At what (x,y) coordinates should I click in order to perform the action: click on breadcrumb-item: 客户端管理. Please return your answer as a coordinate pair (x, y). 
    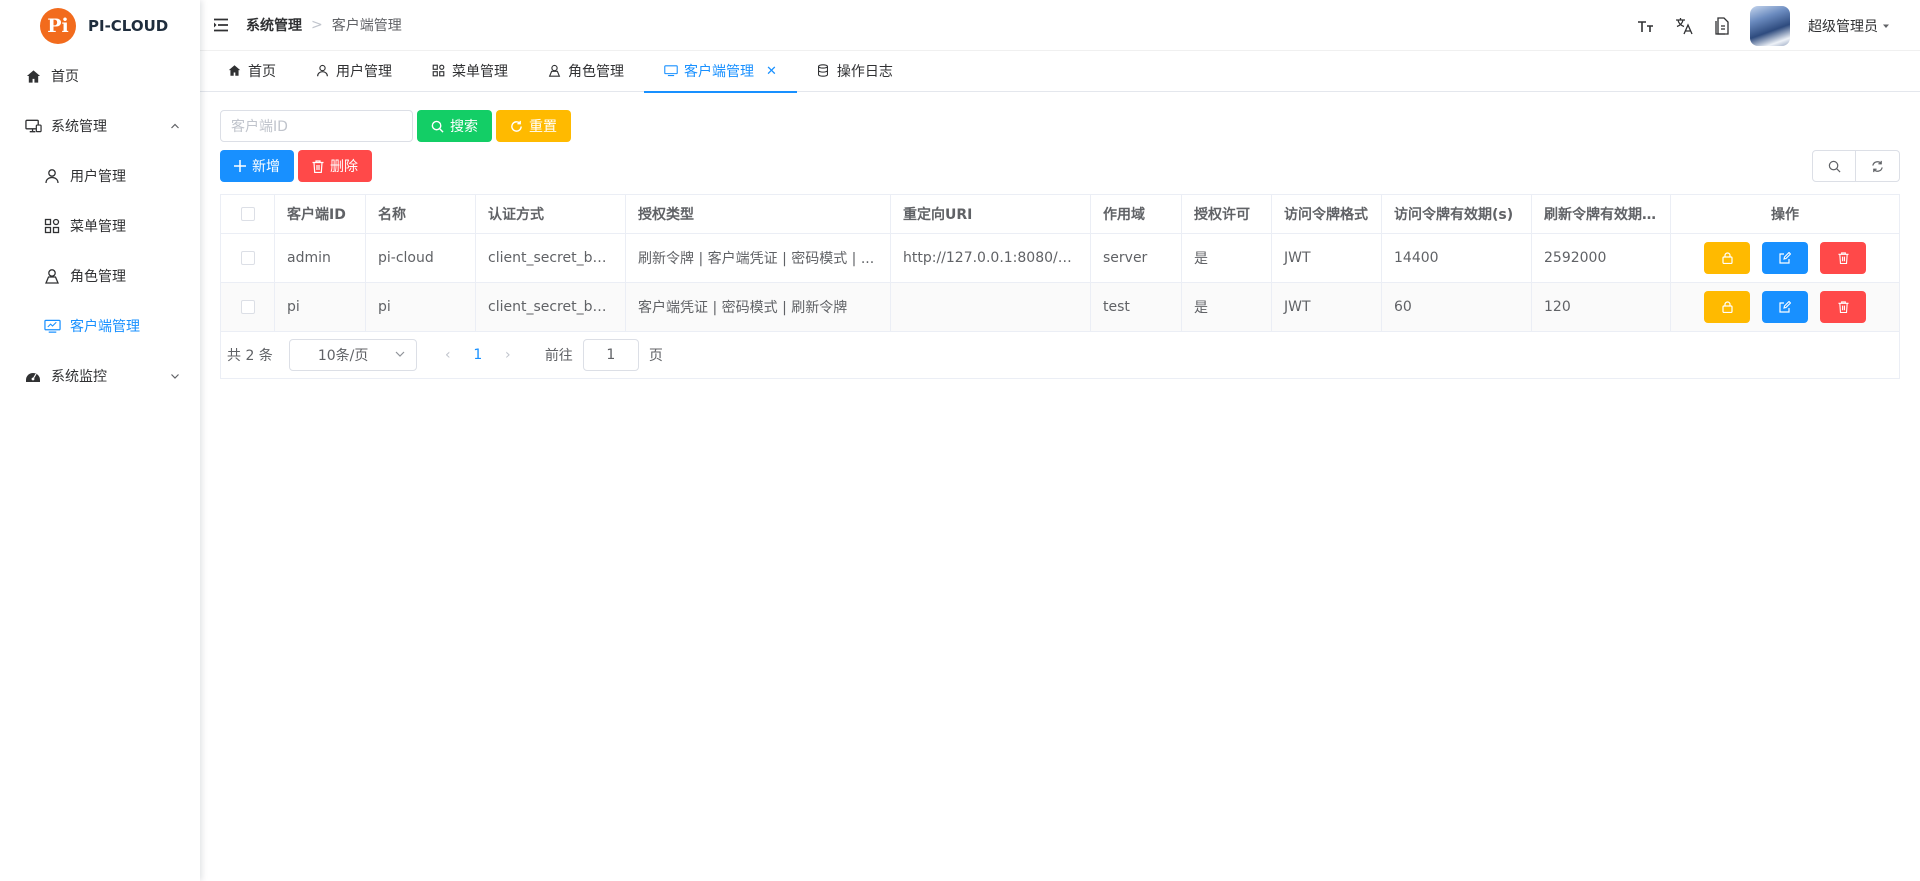
    Looking at the image, I should click on (366, 26).